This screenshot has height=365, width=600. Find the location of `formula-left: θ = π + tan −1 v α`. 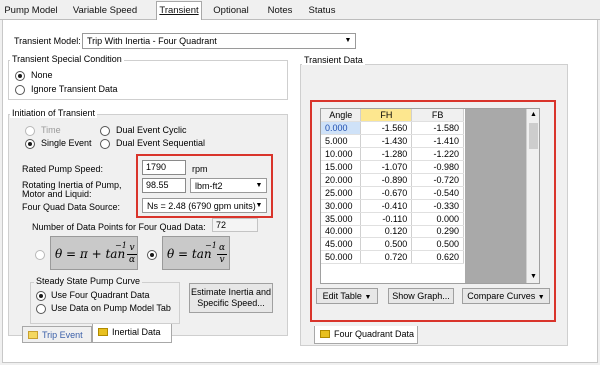

formula-left: θ = π + tan −1 v α is located at coordinates (94, 253).